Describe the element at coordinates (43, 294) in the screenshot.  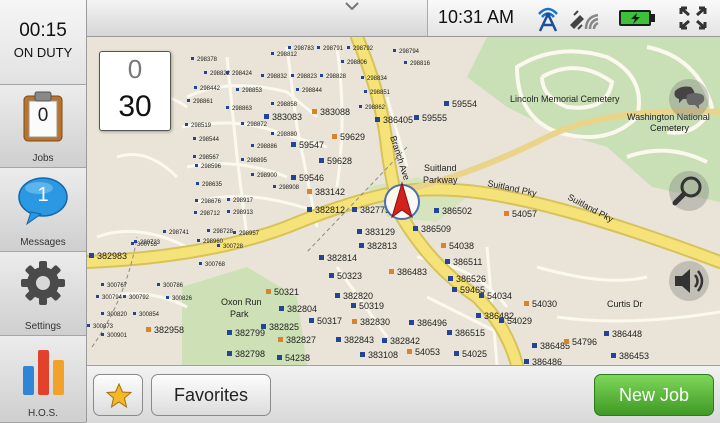
I see `sidebar-item-settings: Settings` at that location.